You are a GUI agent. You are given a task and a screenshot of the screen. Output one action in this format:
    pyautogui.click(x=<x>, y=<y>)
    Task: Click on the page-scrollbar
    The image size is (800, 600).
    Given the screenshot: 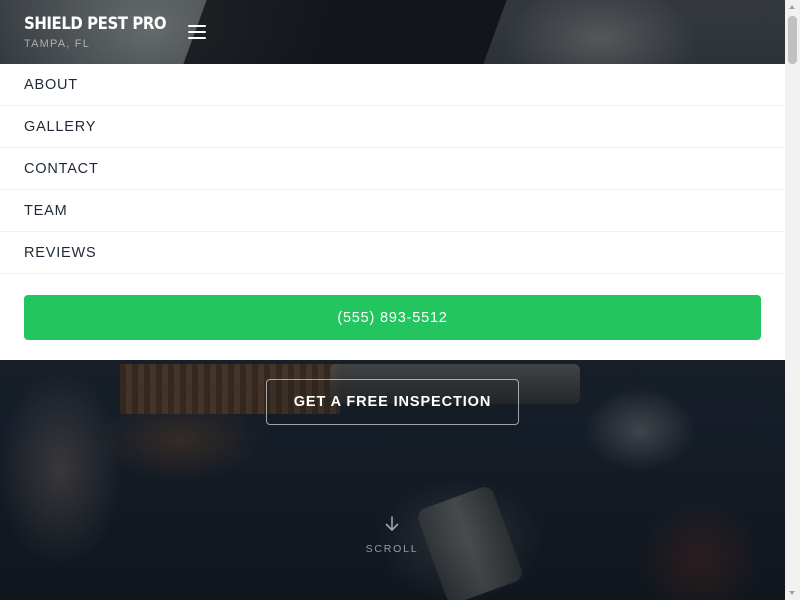 What is the action you would take?
    pyautogui.click(x=792, y=300)
    